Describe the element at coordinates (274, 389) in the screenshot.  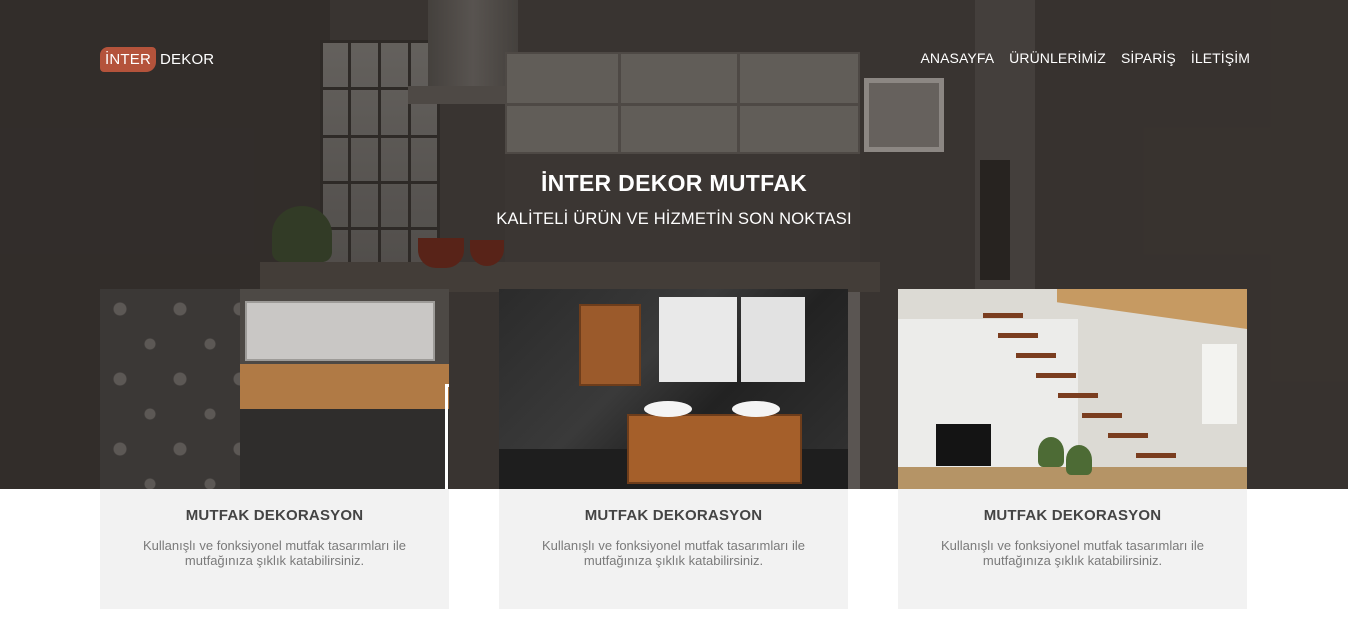
I see `card-image-kitchen` at that location.